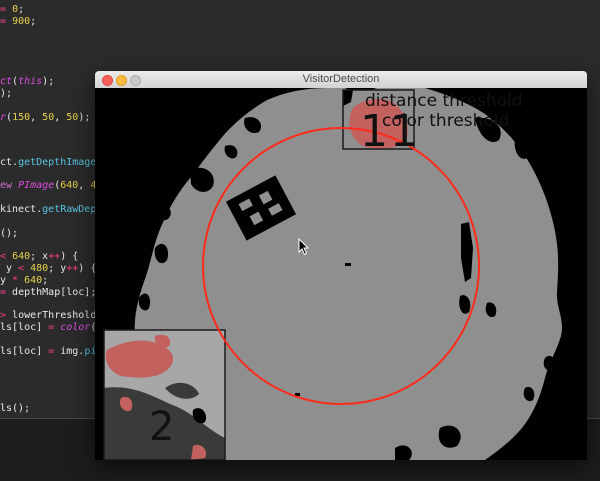 Image resolution: width=600 pixels, height=481 pixels. What do you see at coordinates (18, 21) in the screenshot?
I see `code-line: = 900;` at bounding box center [18, 21].